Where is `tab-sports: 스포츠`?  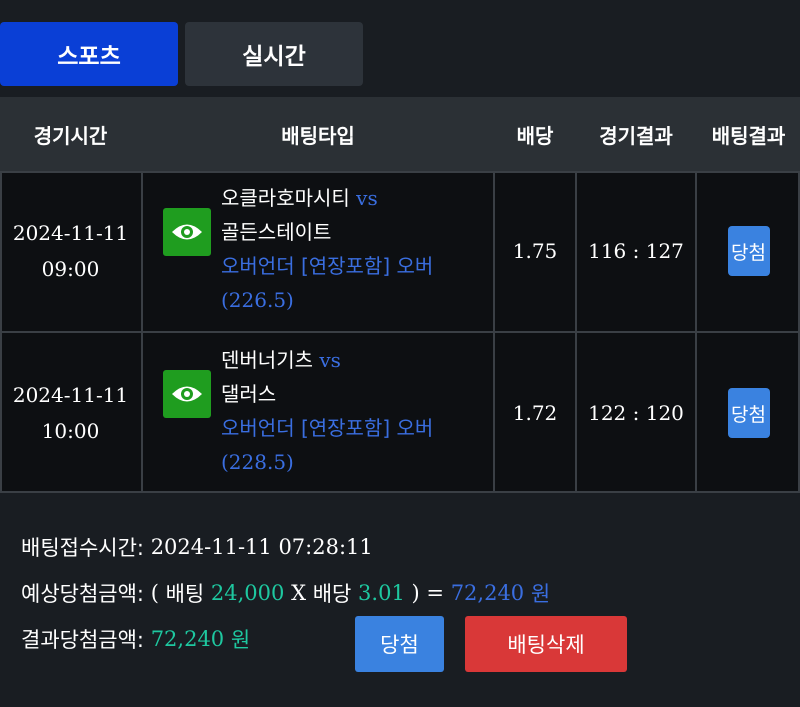 tab-sports: 스포츠 is located at coordinates (89, 54).